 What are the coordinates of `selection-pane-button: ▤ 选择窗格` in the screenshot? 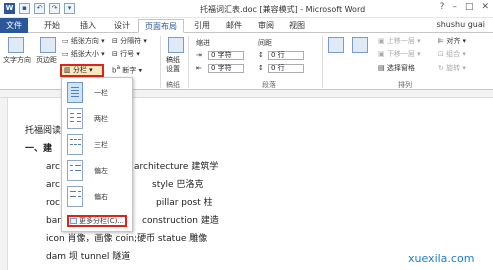 It's located at (396, 68).